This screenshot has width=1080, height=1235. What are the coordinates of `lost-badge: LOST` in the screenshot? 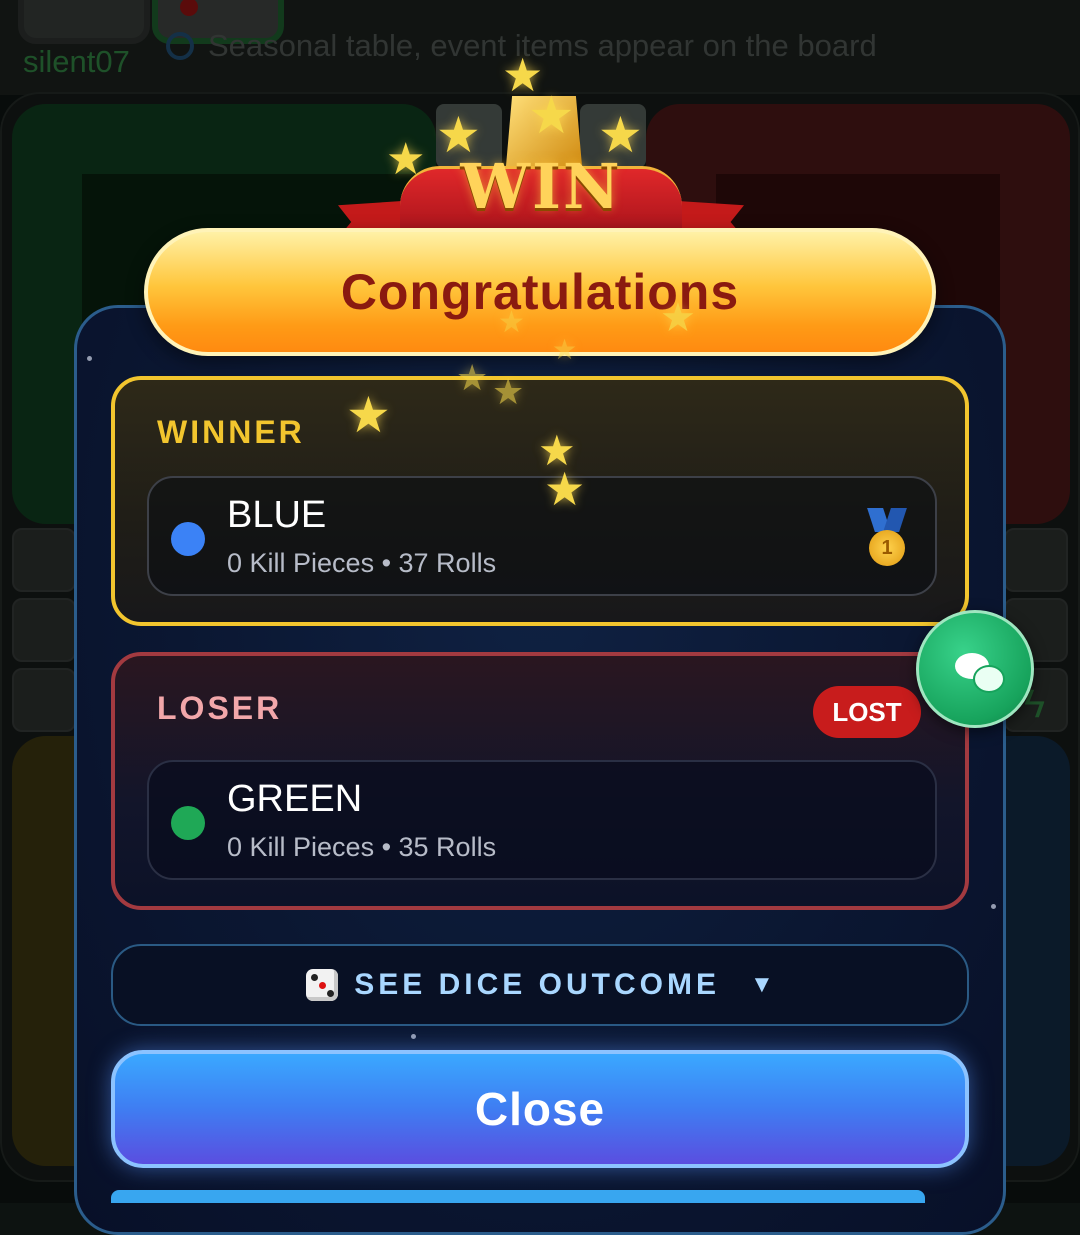 It's located at (867, 712).